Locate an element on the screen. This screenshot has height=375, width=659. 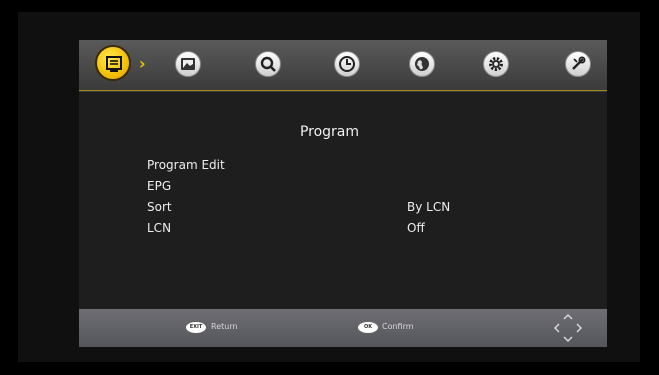
tab-network is located at coordinates (422, 64).